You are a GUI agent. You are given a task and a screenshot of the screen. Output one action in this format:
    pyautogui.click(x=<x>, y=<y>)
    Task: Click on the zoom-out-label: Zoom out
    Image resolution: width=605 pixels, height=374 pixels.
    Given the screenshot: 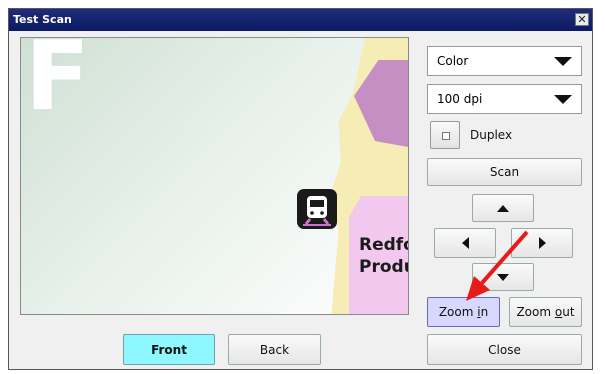 What is the action you would take?
    pyautogui.click(x=545, y=312)
    